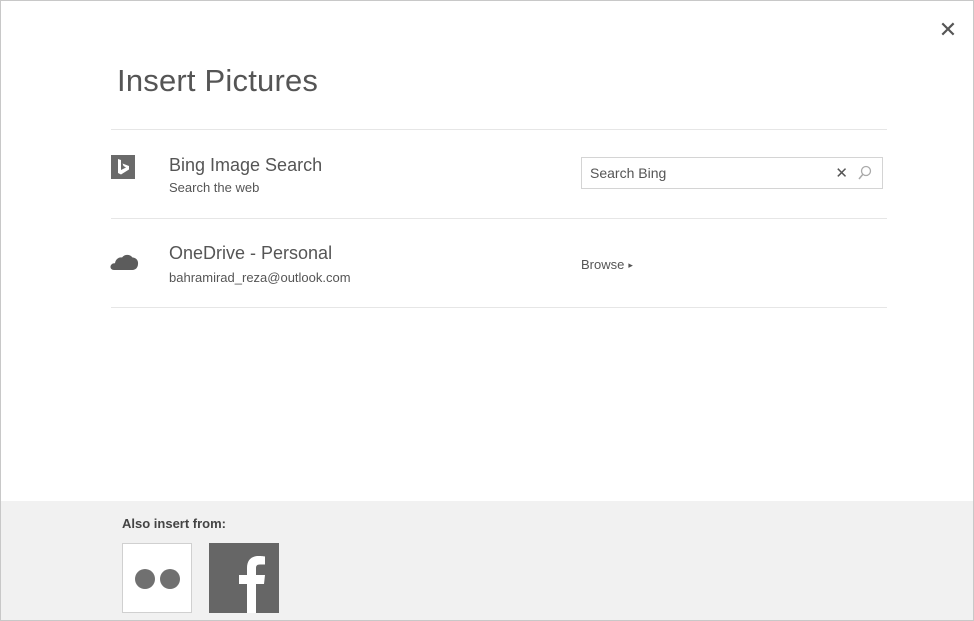 This screenshot has width=974, height=621. What do you see at coordinates (865, 175) in the screenshot?
I see `search-icon` at bounding box center [865, 175].